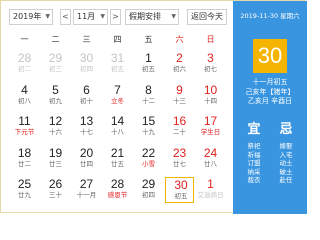 The height and width of the screenshot is (240, 320). I want to click on day-cell: 30 初四, so click(86, 64).